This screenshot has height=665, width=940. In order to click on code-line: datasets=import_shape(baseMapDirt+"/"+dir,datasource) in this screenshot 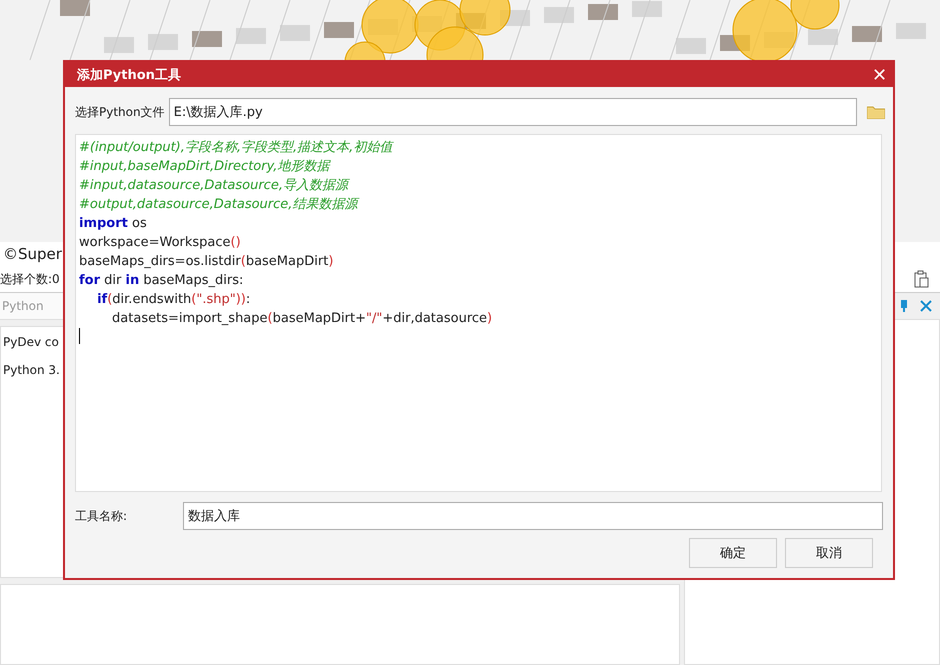, I will do `click(302, 319)`.